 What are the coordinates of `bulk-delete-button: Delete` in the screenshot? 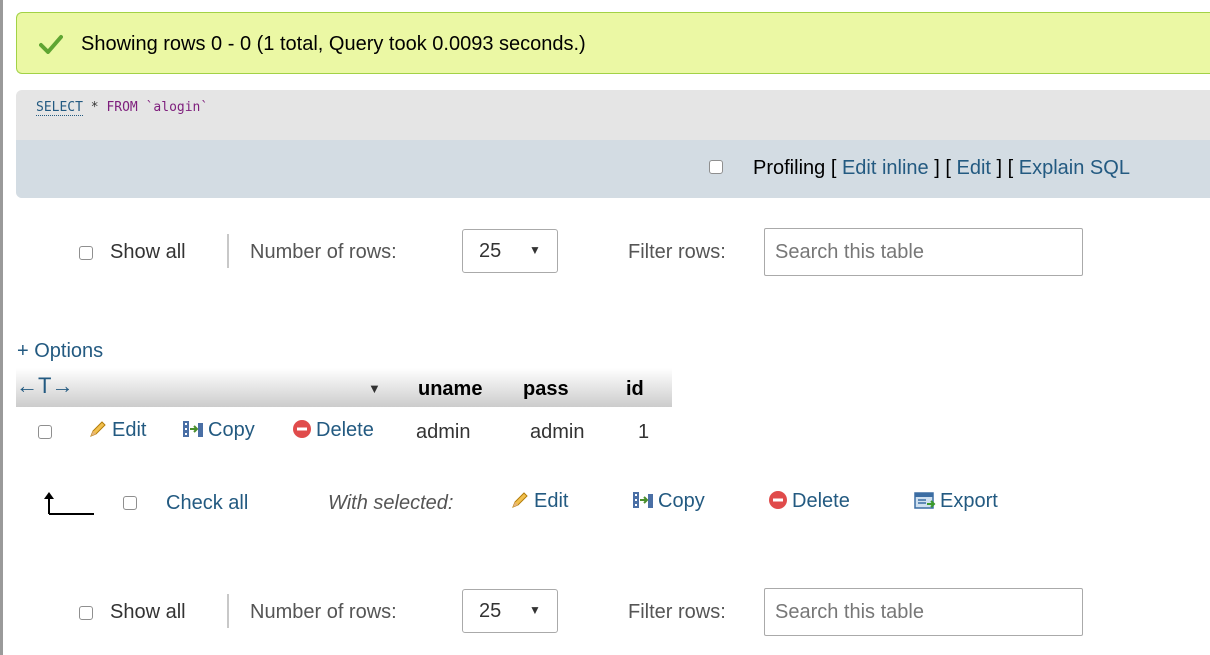 It's located at (809, 501).